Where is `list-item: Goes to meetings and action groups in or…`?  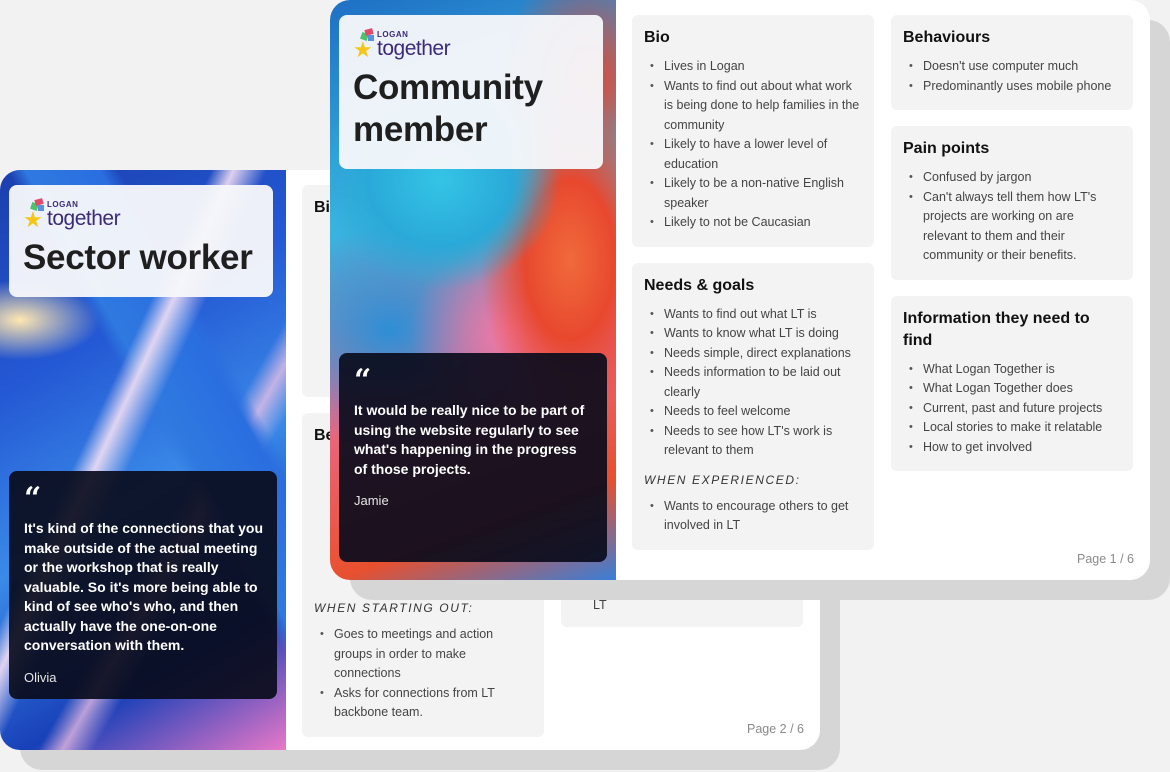
list-item: Goes to meetings and action groups in or… is located at coordinates (423, 654).